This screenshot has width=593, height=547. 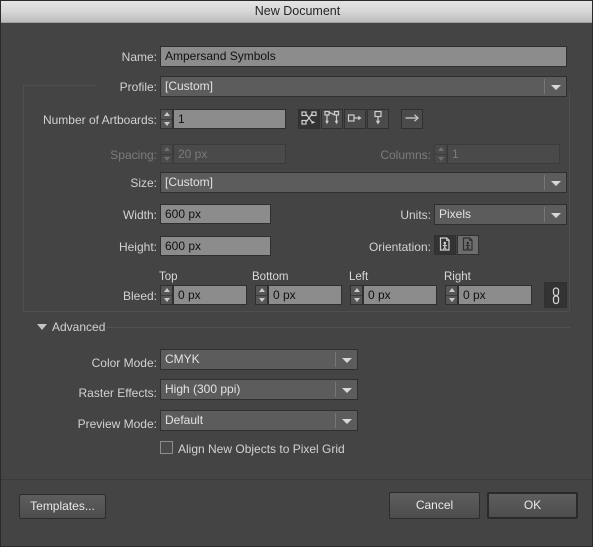 What do you see at coordinates (261, 449) in the screenshot?
I see `align-pixel-grid-label: Align New Objects to Pixel Grid` at bounding box center [261, 449].